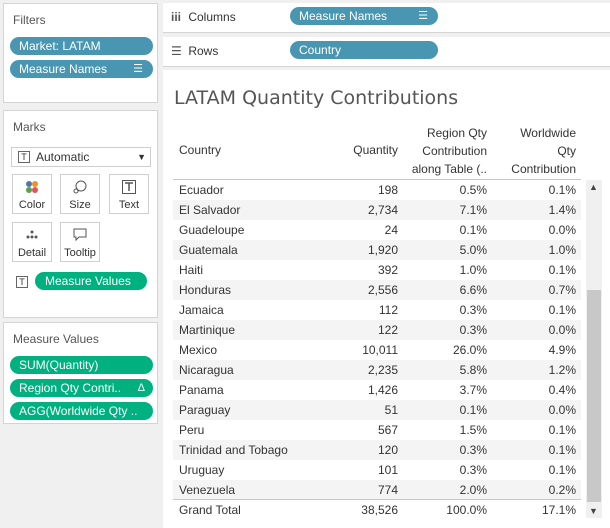  What do you see at coordinates (387, 190) in the screenshot?
I see `row-quantity: 198` at bounding box center [387, 190].